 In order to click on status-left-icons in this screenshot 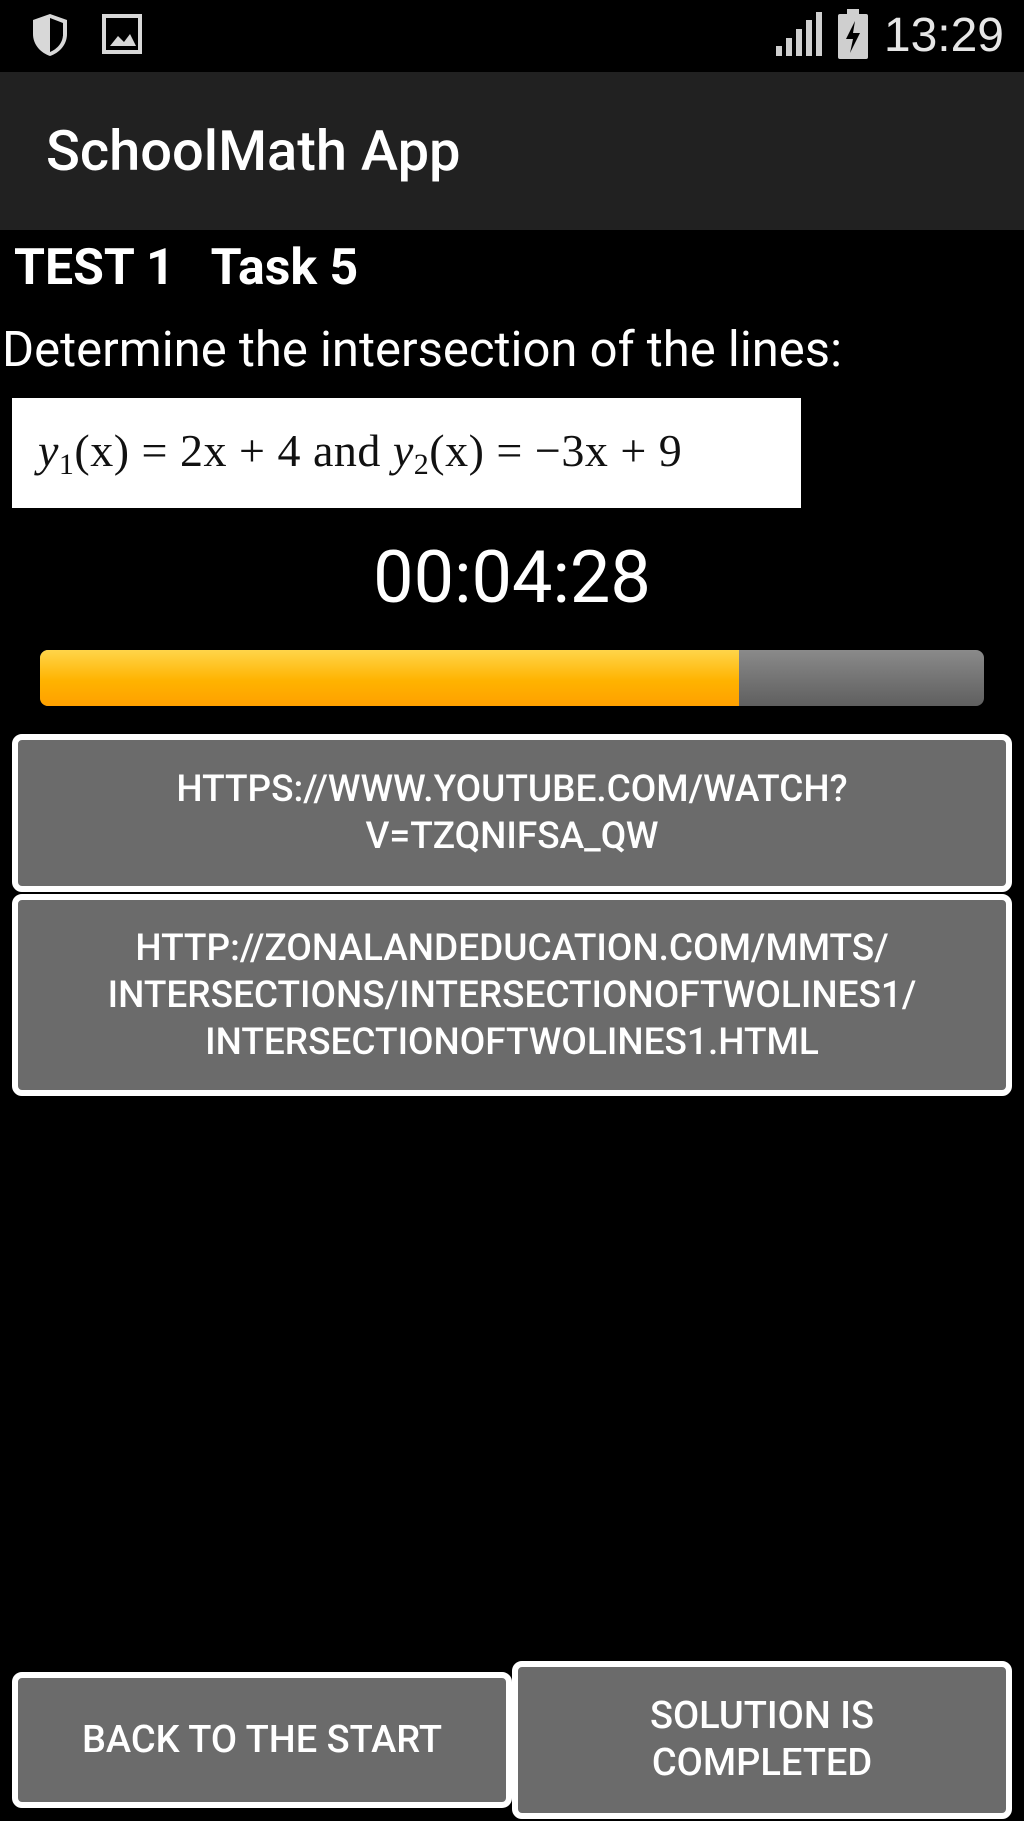, I will do `click(86, 37)`.